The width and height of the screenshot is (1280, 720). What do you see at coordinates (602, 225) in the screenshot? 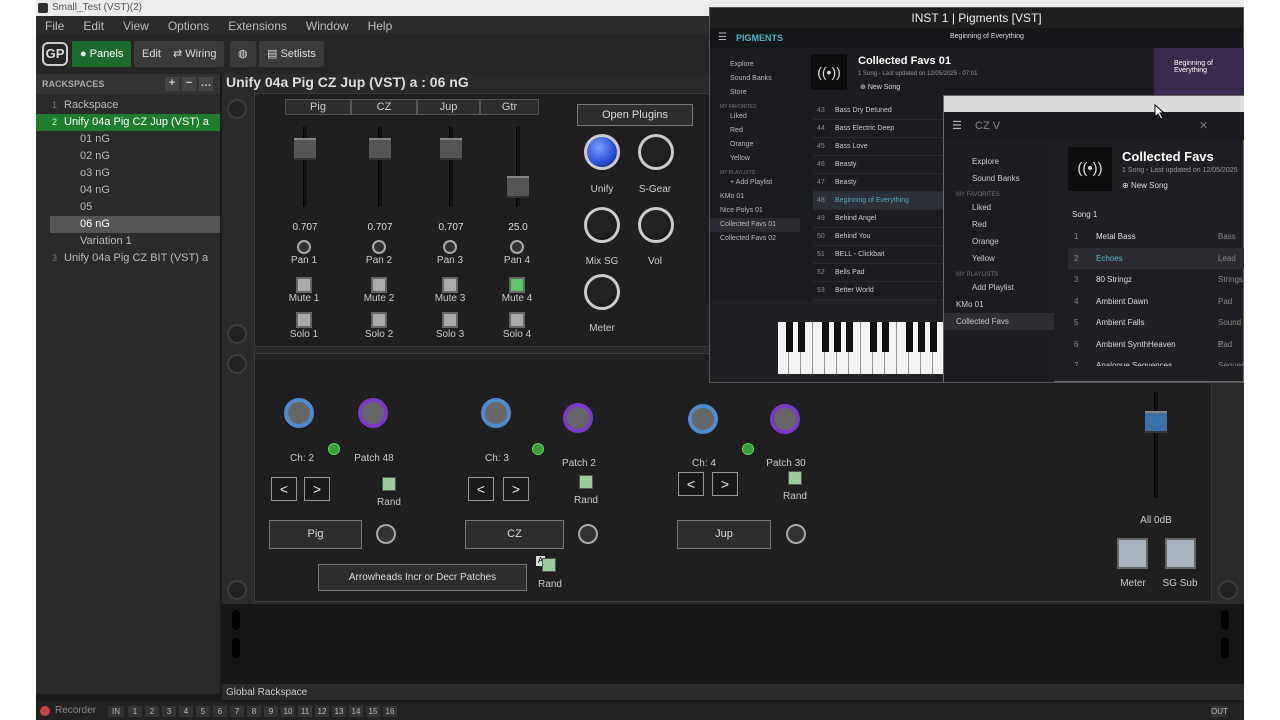
I see `mix-sg-knob` at bounding box center [602, 225].